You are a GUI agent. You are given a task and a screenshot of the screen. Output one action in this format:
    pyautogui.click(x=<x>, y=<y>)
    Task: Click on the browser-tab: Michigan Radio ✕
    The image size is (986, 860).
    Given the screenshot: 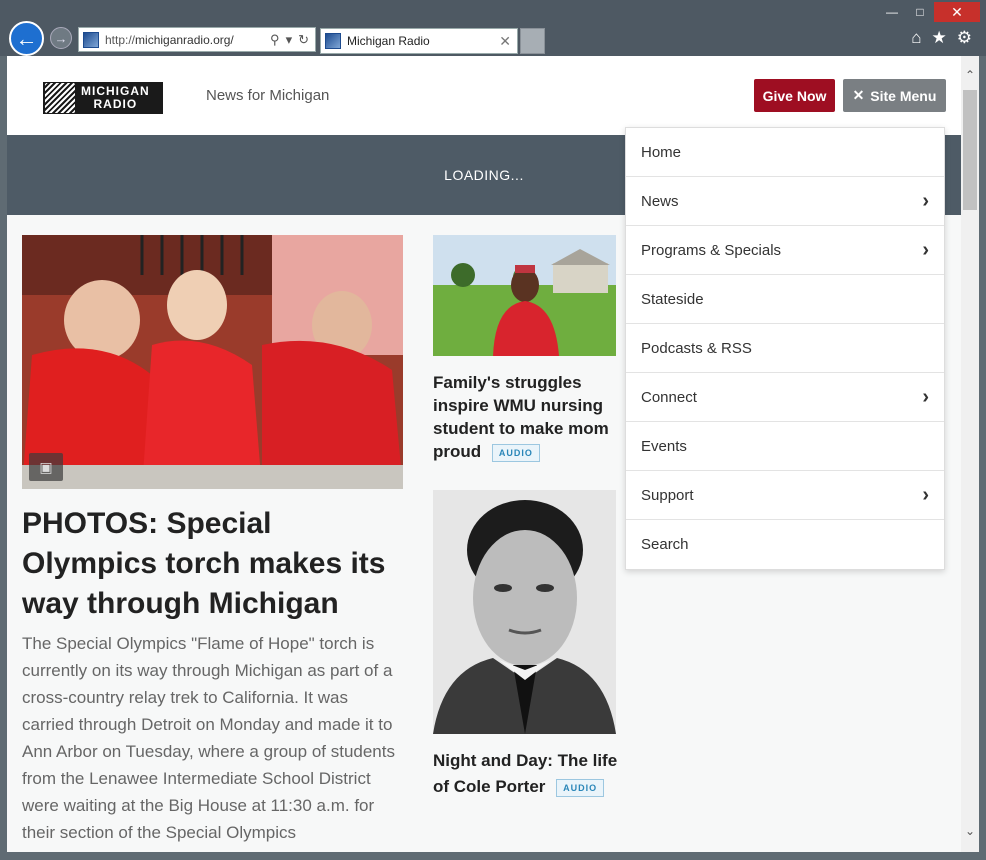 What is the action you would take?
    pyautogui.click(x=419, y=41)
    